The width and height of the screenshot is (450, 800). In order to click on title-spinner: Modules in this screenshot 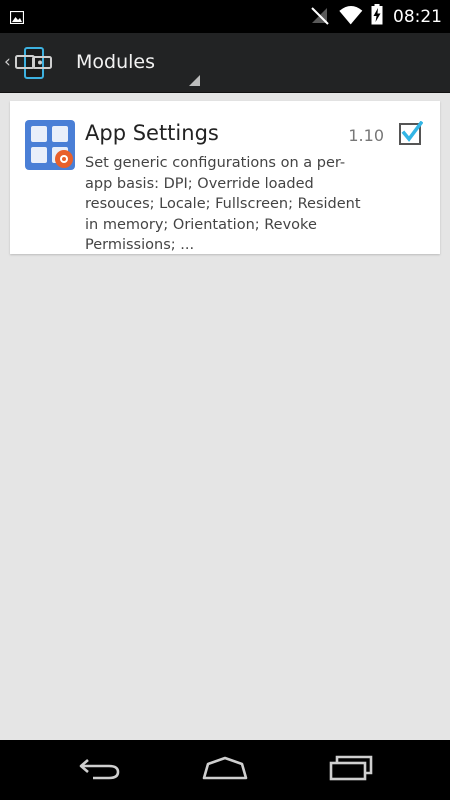, I will do `click(133, 62)`.